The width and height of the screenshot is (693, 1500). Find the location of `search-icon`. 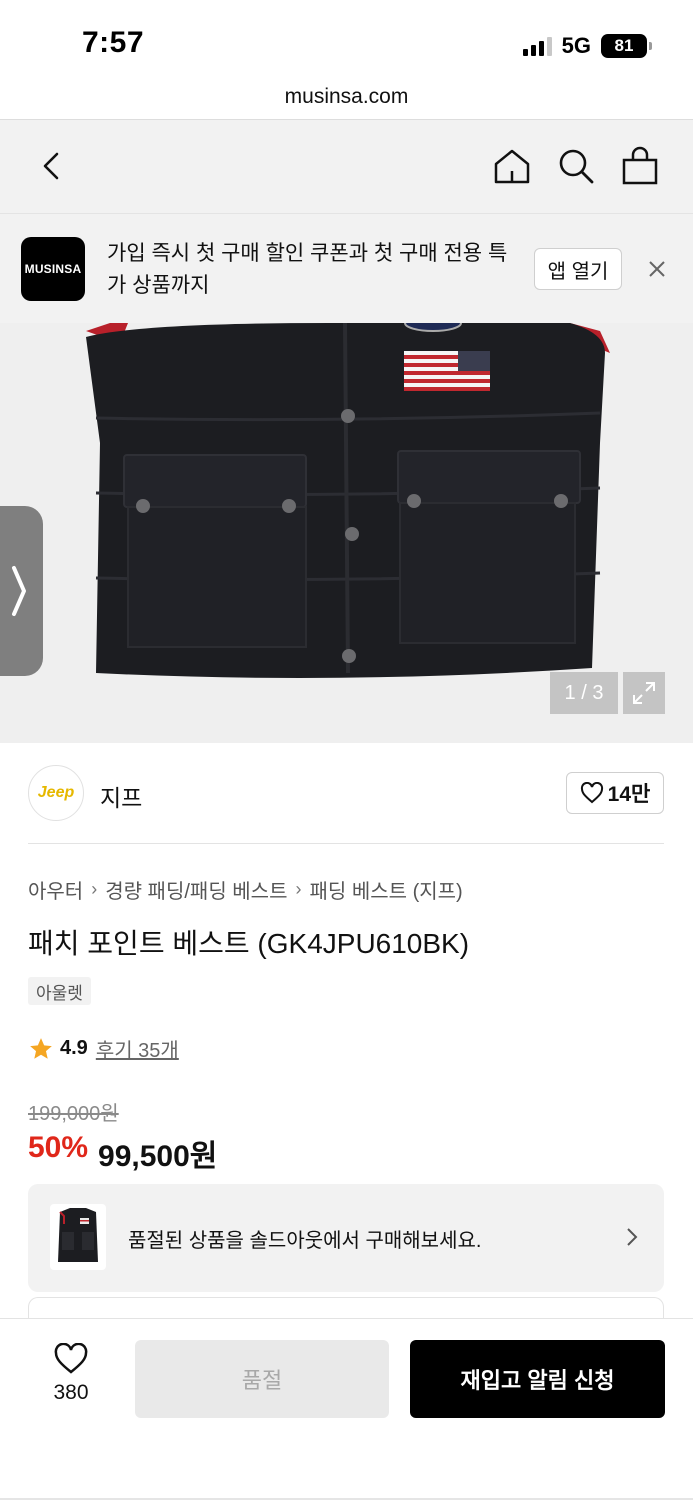

search-icon is located at coordinates (576, 166).